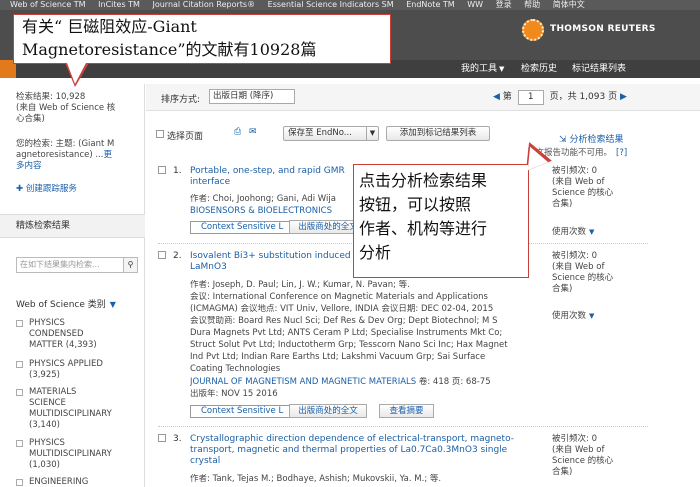 This screenshot has width=700, height=487. I want to click on category-label-line: MULTIDISCIPLINARY, so click(70, 454).